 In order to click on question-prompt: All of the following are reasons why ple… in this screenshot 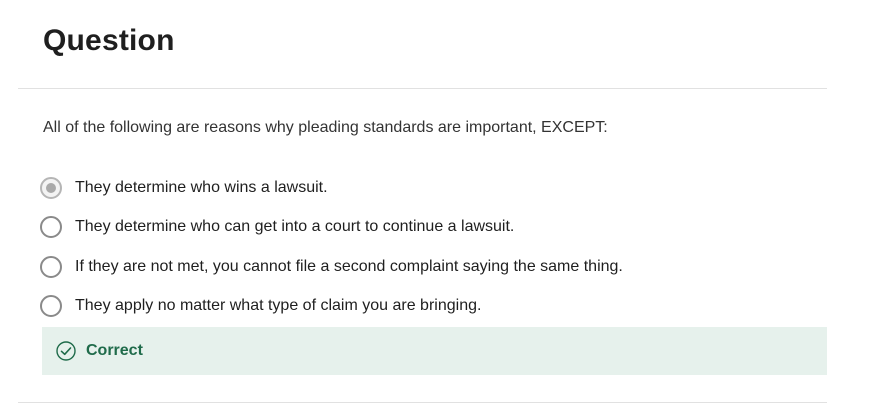, I will do `click(325, 127)`.